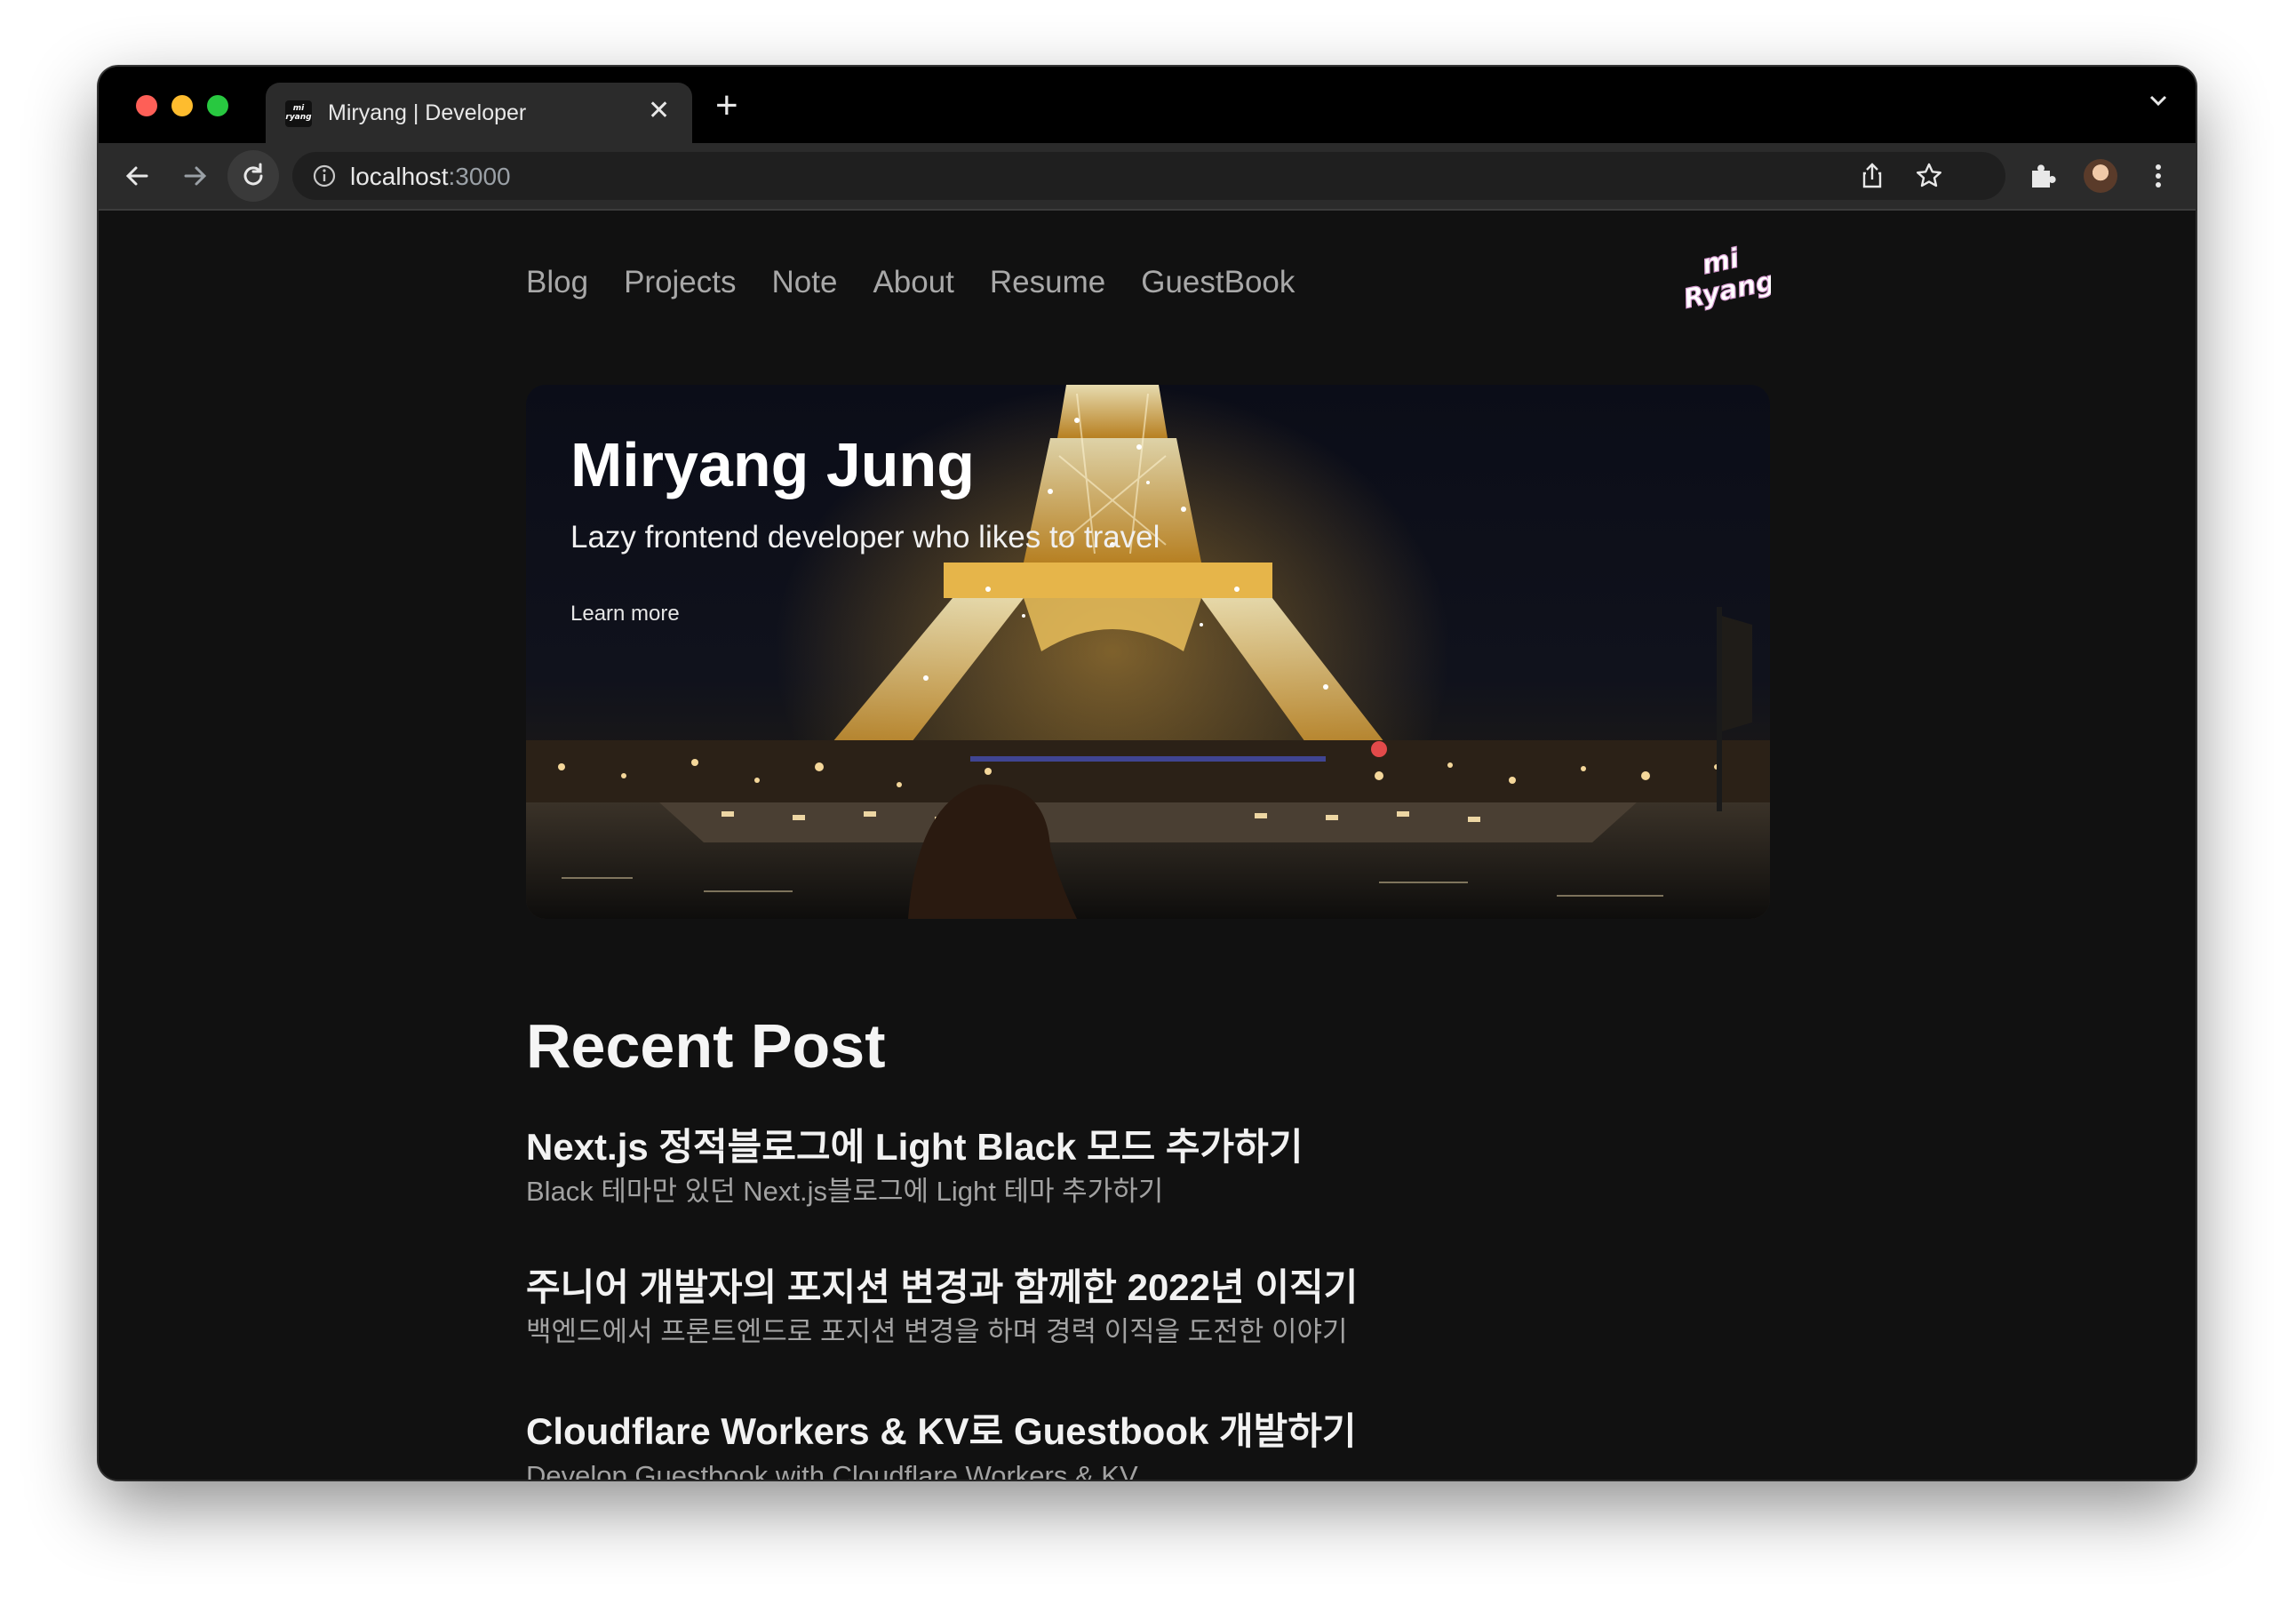 Image resolution: width=2296 pixels, height=1612 pixels. Describe the element at coordinates (773, 464) in the screenshot. I see `hero-title: Miryang Jung` at that location.